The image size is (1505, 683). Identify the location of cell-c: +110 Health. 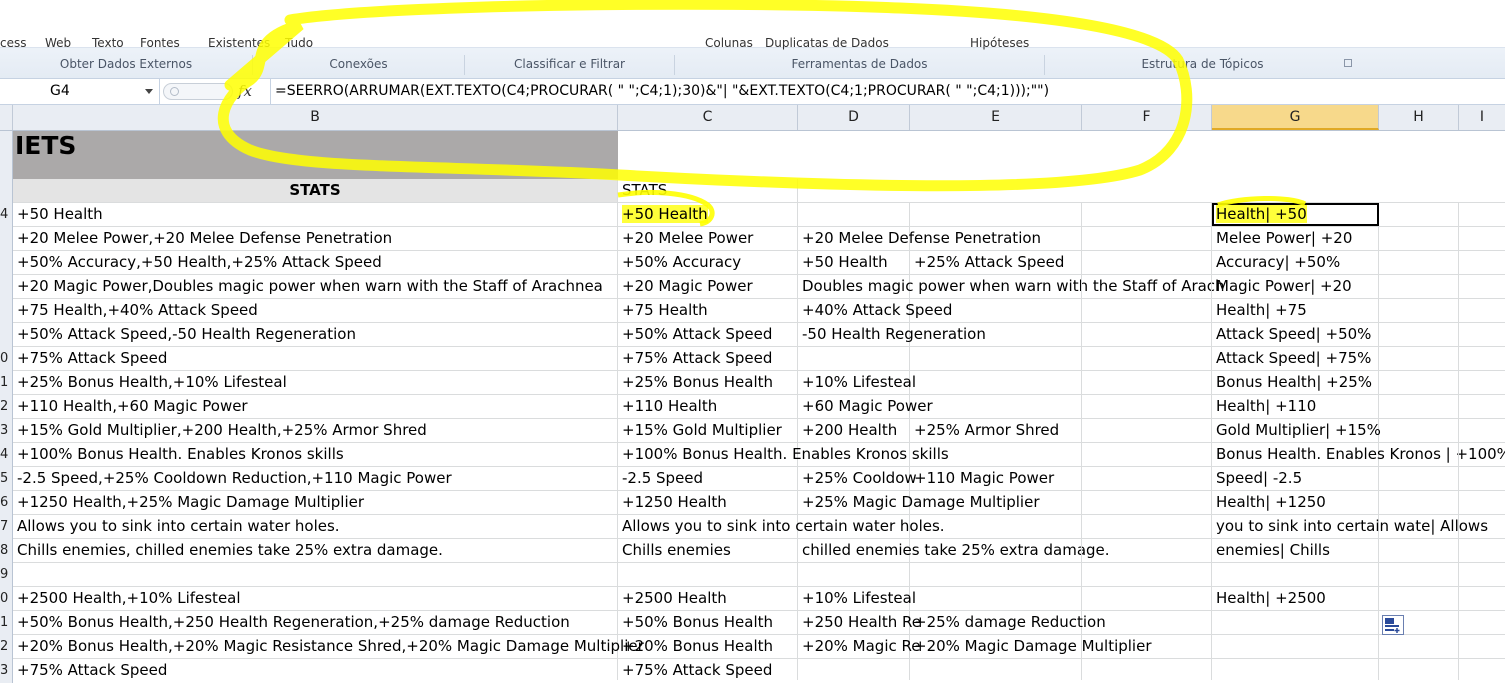
(708, 406).